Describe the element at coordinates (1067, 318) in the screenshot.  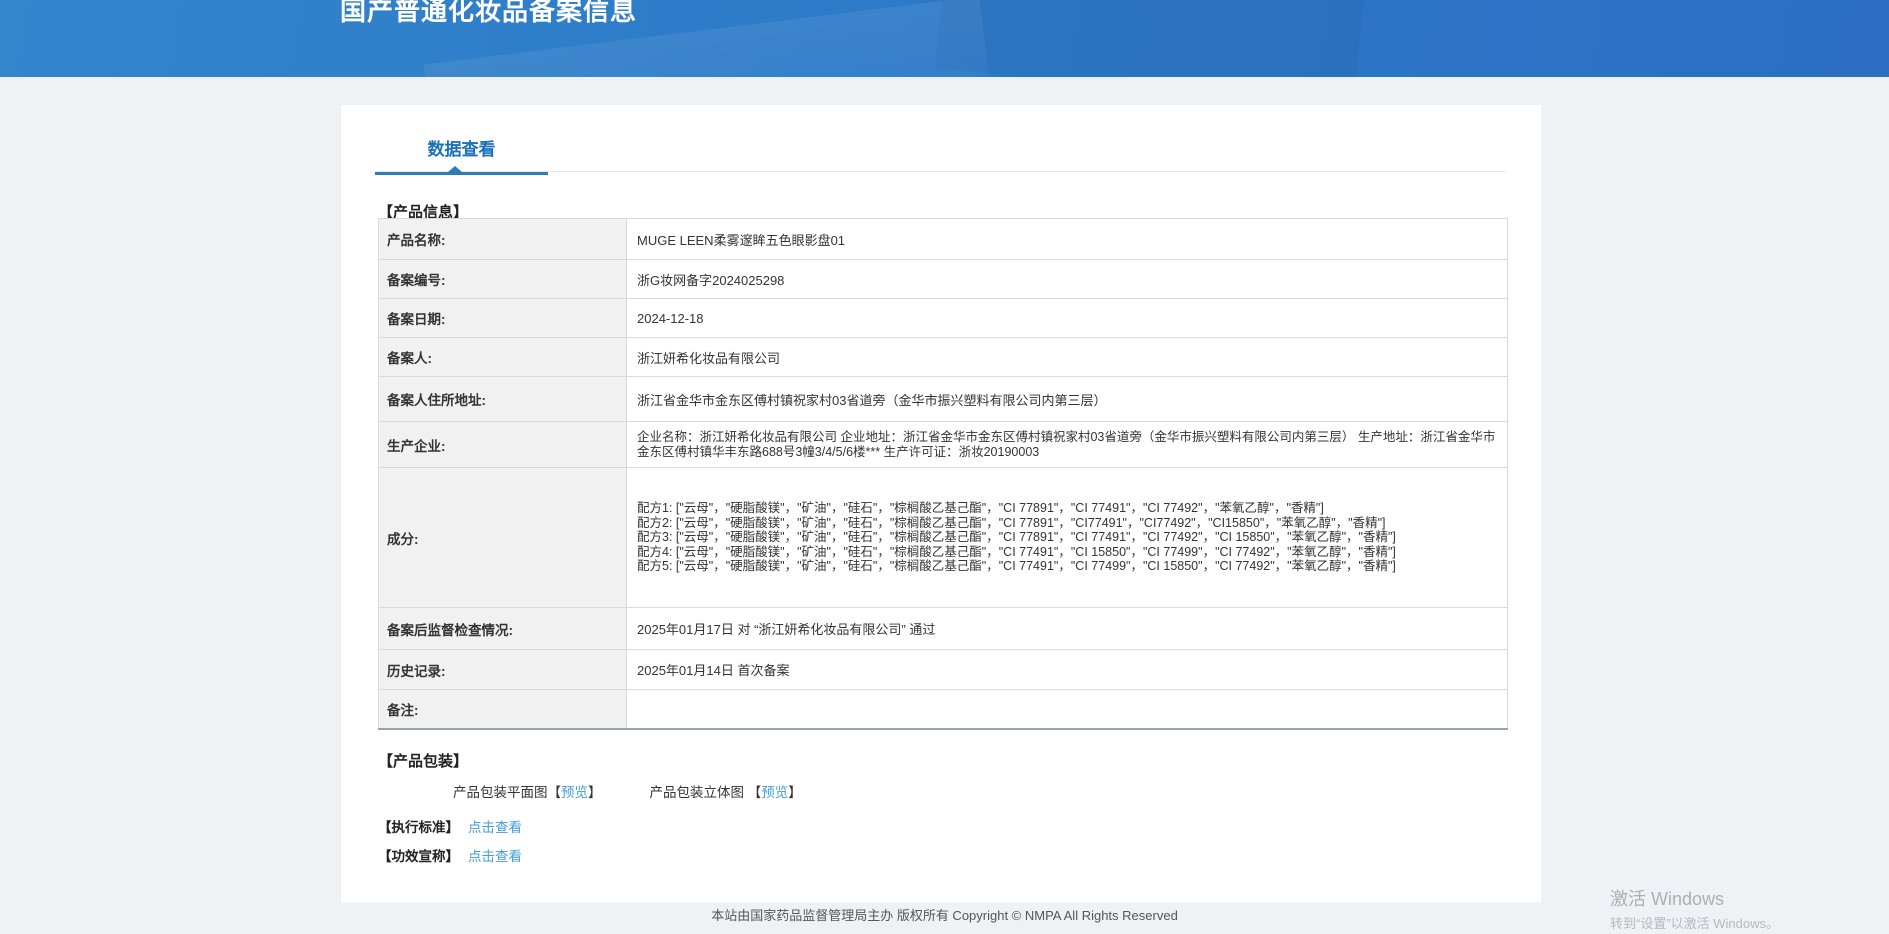
I see `row-value: 2024-12-18` at that location.